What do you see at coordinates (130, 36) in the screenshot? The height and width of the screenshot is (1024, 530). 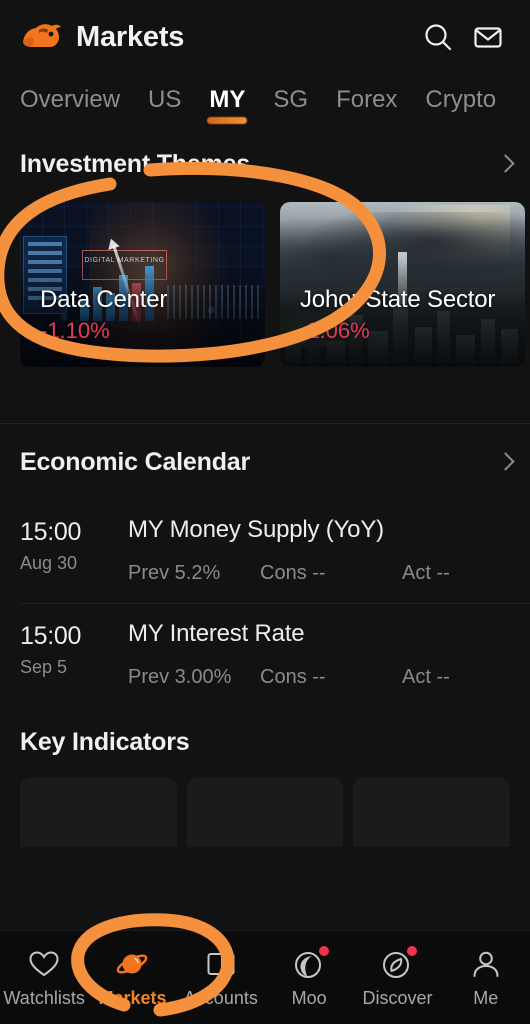 I see `page-title: Markets` at bounding box center [130, 36].